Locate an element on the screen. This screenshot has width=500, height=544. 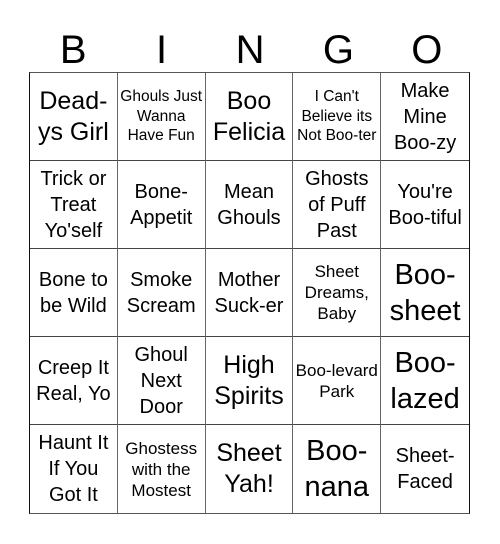
bingo-cell-text: Bone-Appetit is located at coordinates (161, 204).